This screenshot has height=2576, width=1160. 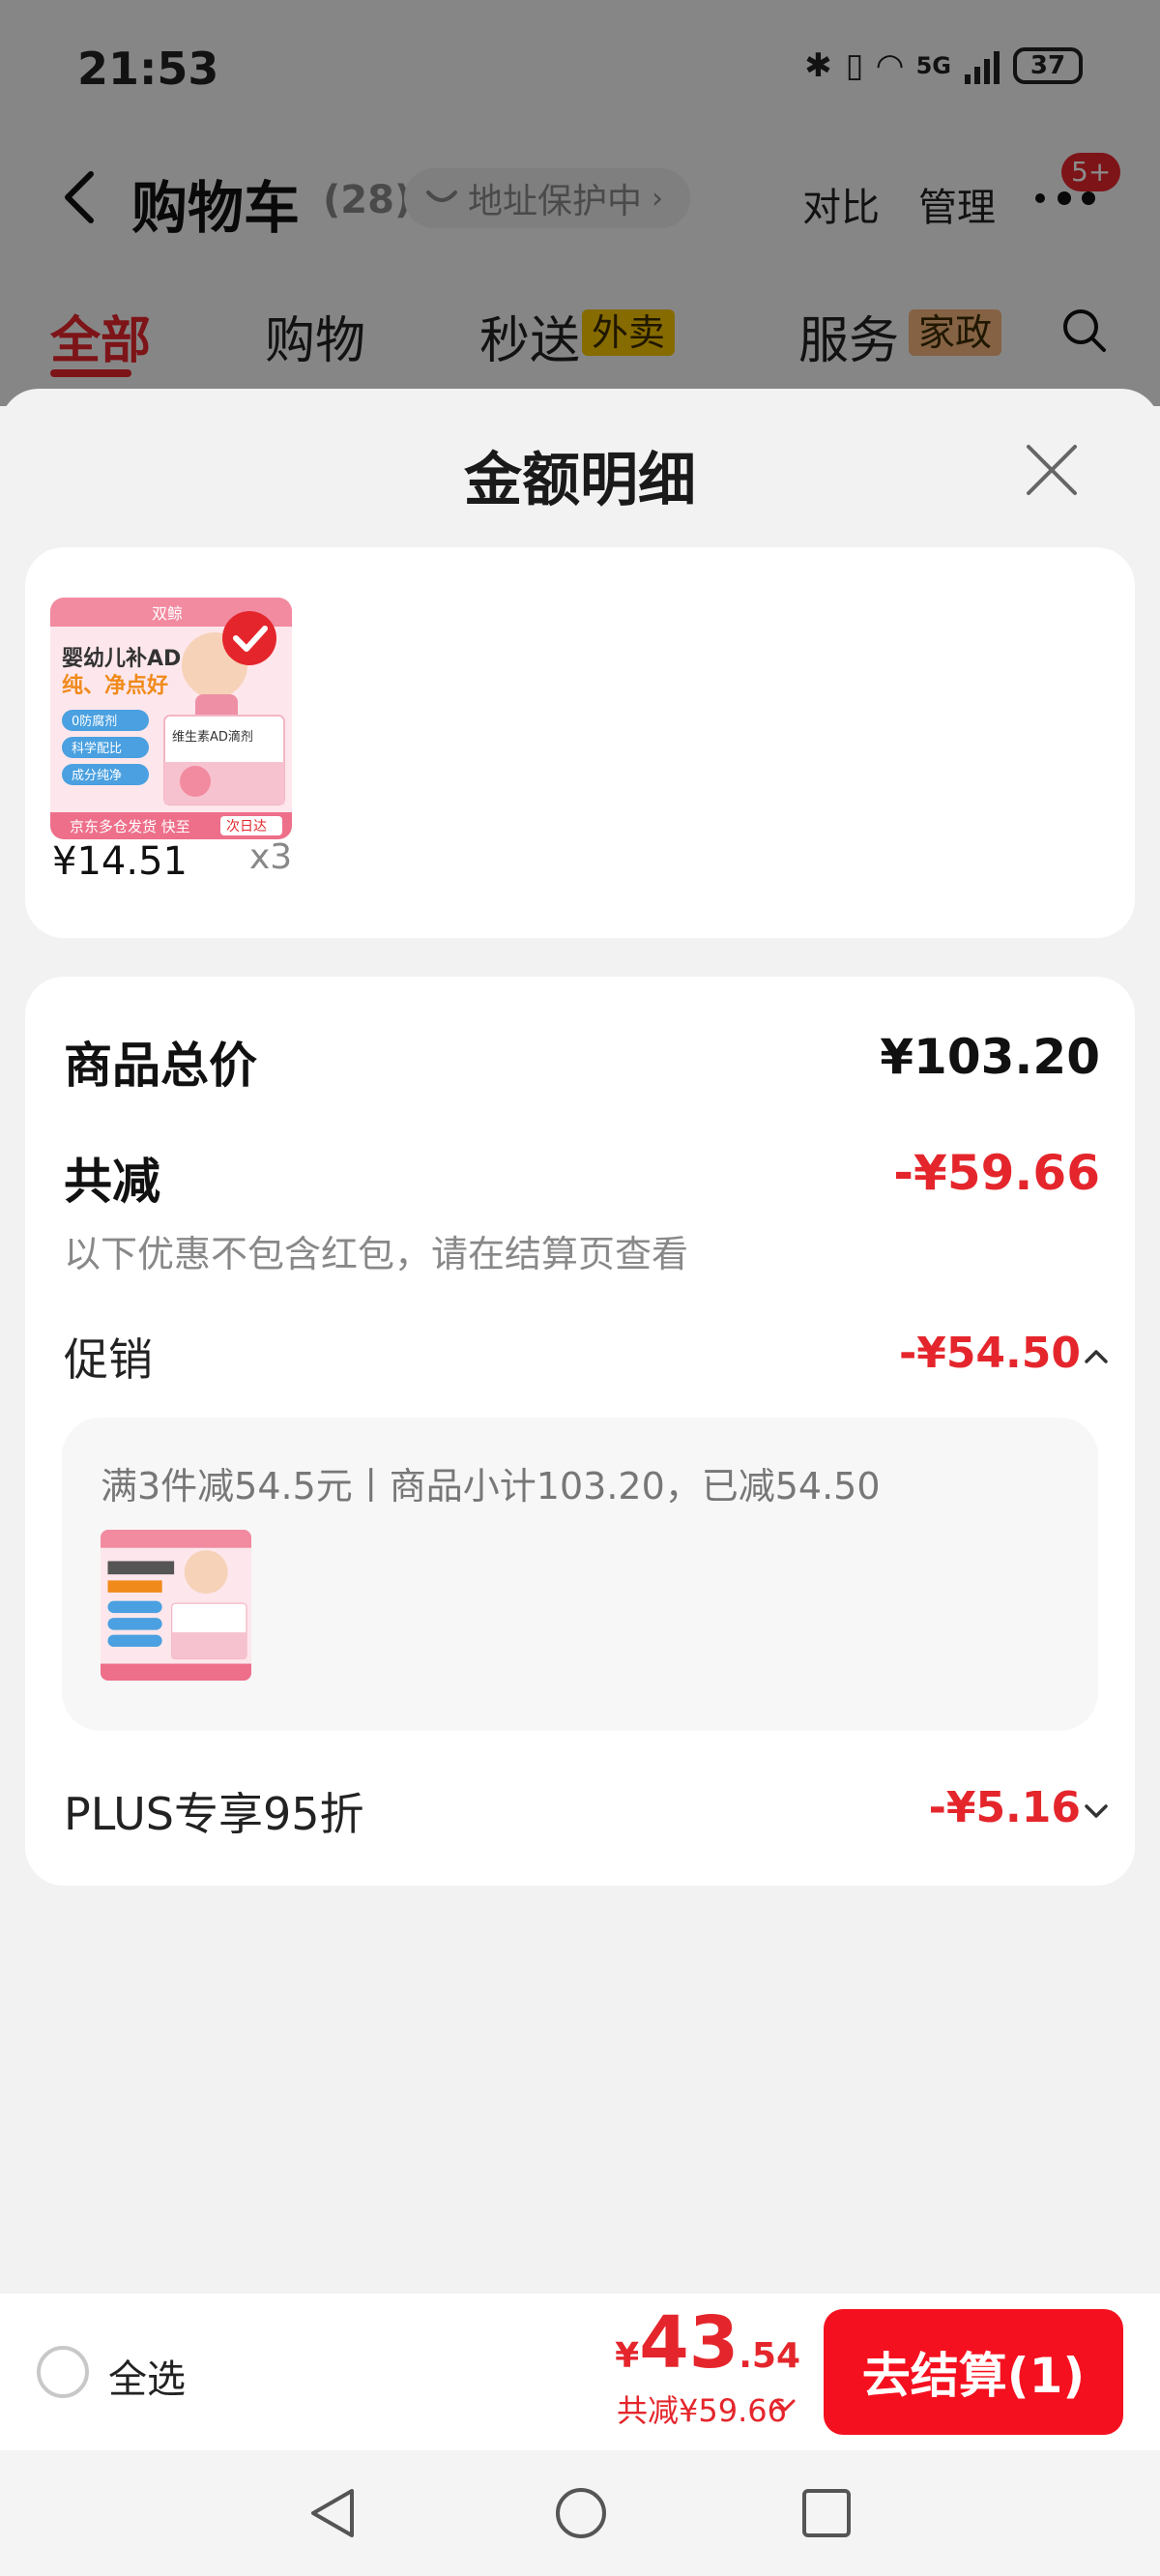 What do you see at coordinates (130, 826) in the screenshot?
I see `product-footer: 京东多仓发货 快至` at bounding box center [130, 826].